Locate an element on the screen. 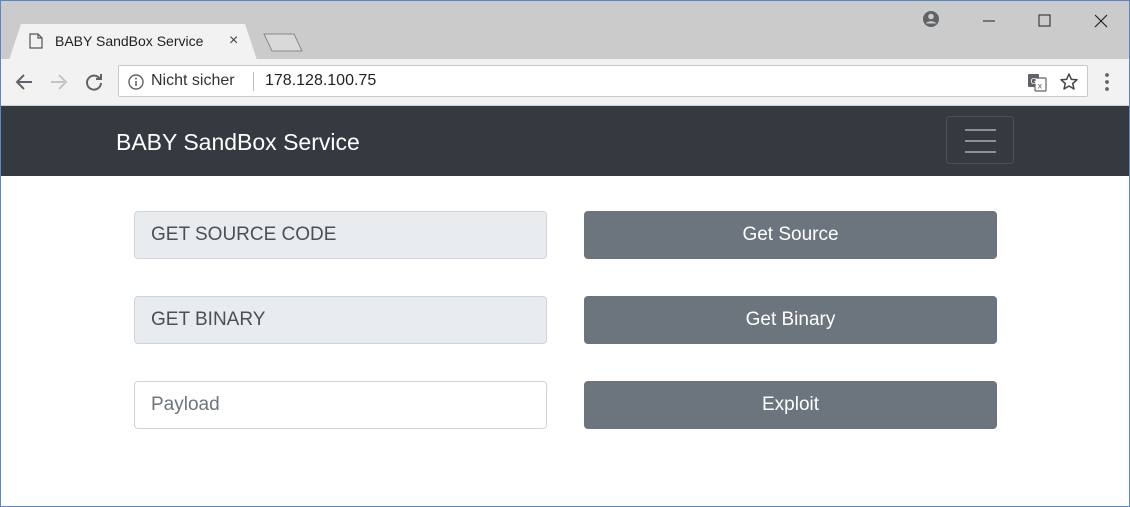 Image resolution: width=1130 pixels, height=507 pixels. binary-field: GET BINARY is located at coordinates (340, 320).